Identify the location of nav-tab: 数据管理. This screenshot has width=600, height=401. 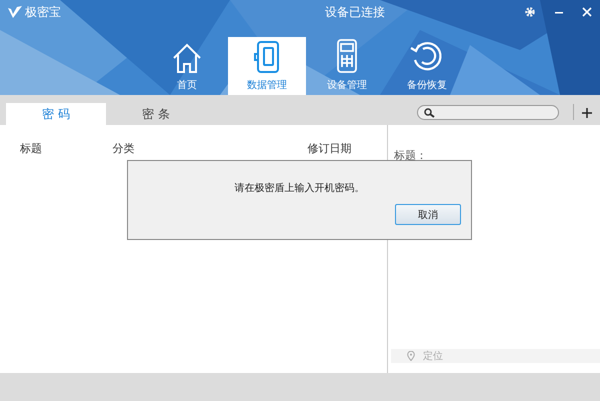
(267, 66).